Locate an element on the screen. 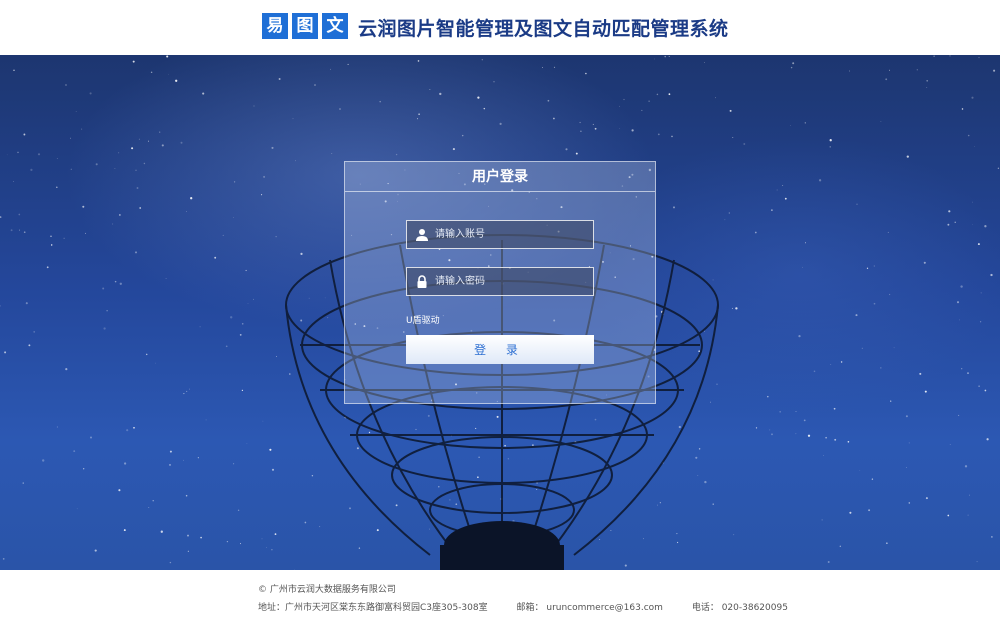  password-field is located at coordinates (500, 281).